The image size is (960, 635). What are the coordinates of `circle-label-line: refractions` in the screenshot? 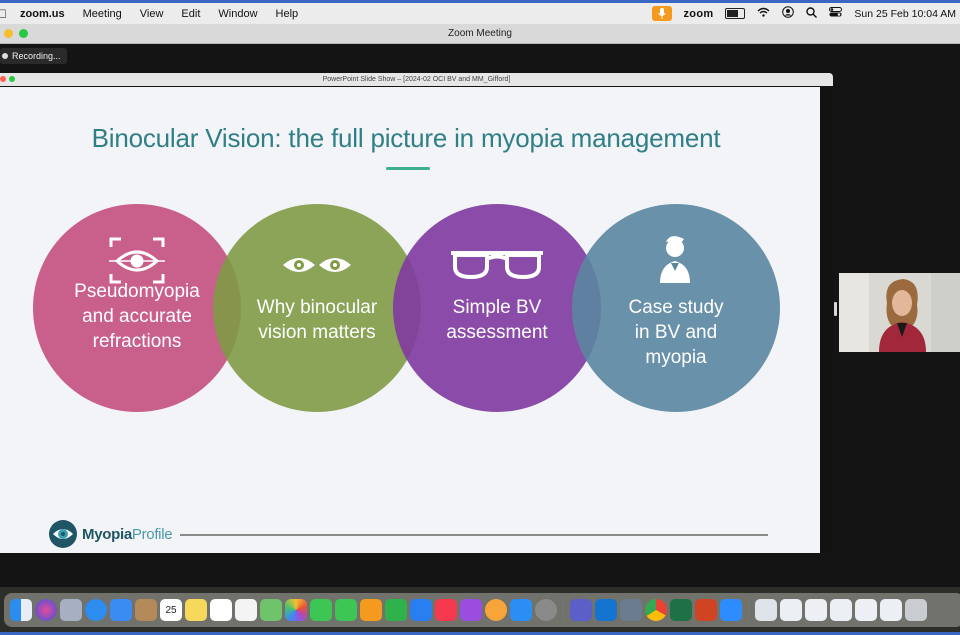 It's located at (137, 341).